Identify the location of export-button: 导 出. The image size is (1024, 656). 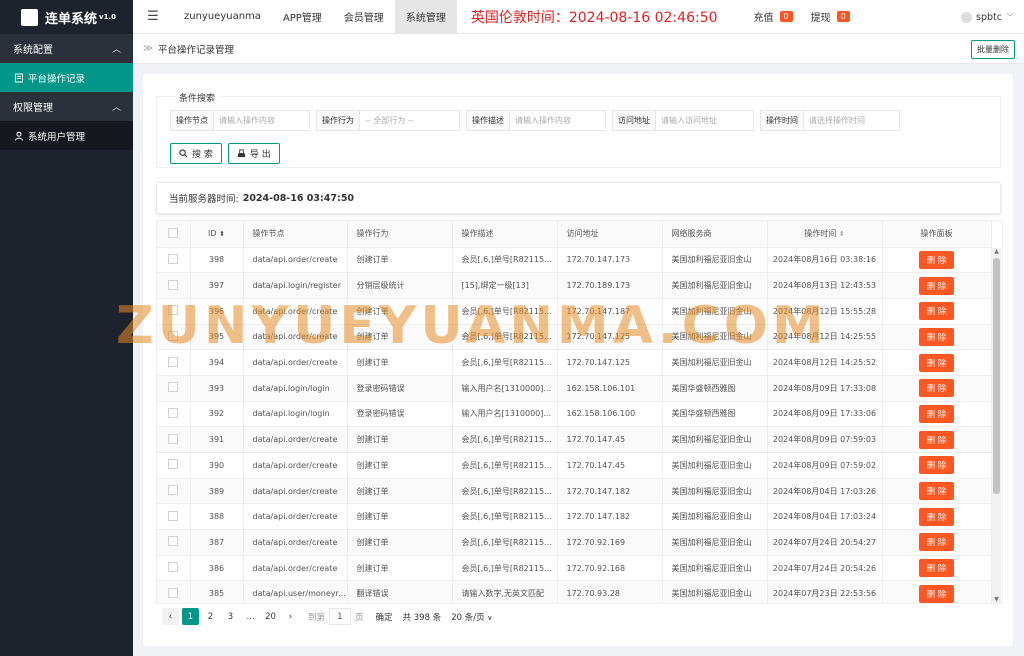
(253, 153).